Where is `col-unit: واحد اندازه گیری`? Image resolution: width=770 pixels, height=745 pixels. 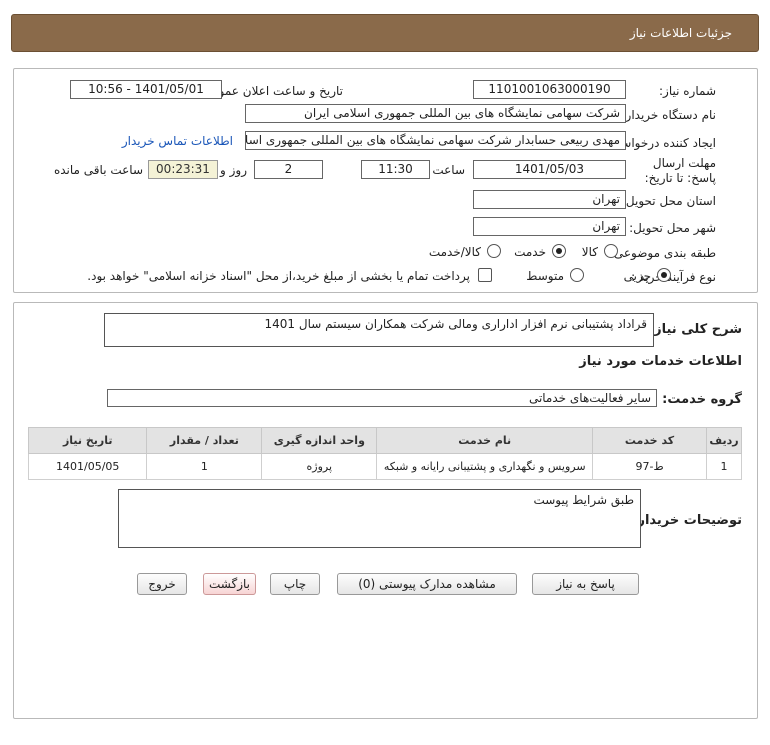
col-unit: واحد اندازه گیری is located at coordinates (319, 440).